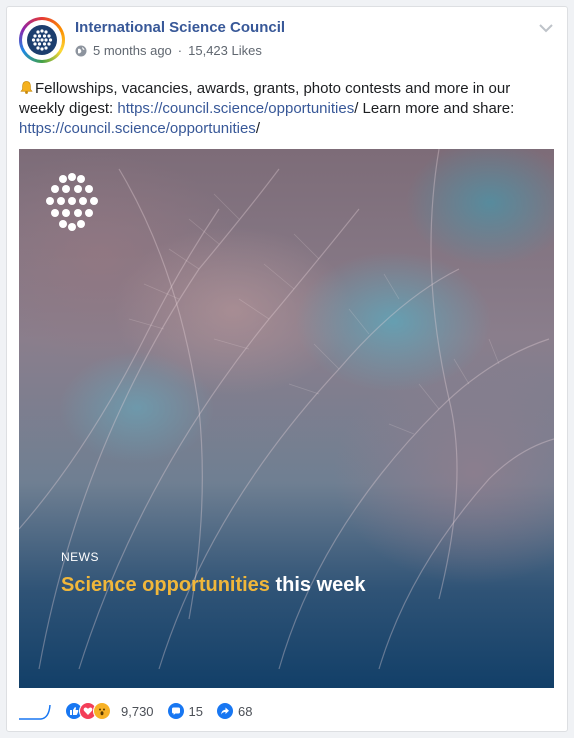 The height and width of the screenshot is (738, 574). Describe the element at coordinates (546, 28) in the screenshot. I see `chevron-down-icon` at that location.